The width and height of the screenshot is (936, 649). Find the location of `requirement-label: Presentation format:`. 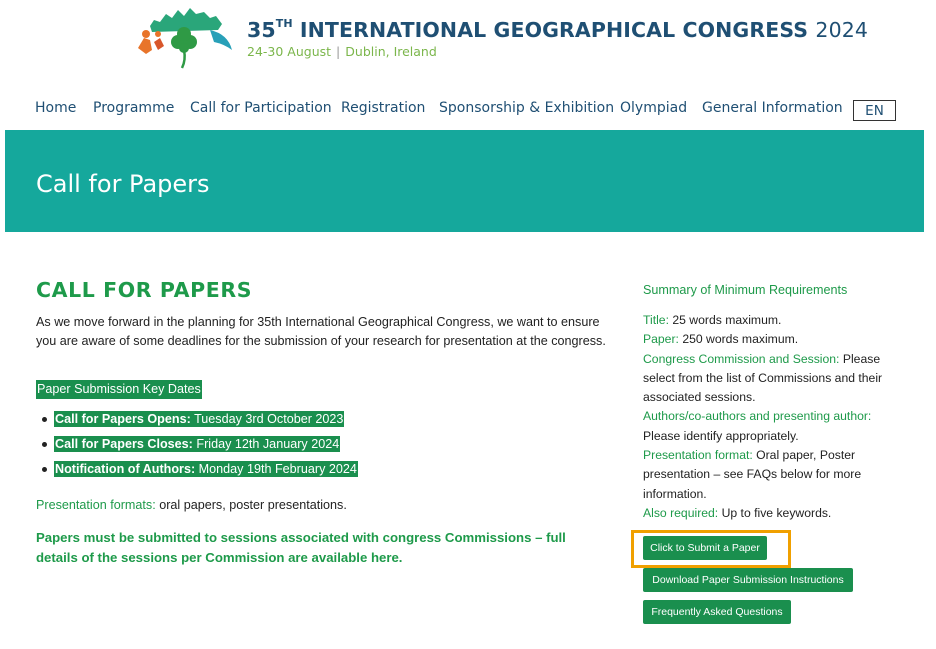

requirement-label: Presentation format: is located at coordinates (698, 455).